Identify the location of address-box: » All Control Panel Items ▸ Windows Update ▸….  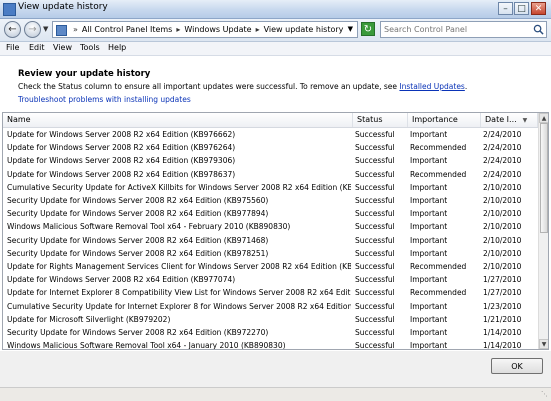
(205, 29).